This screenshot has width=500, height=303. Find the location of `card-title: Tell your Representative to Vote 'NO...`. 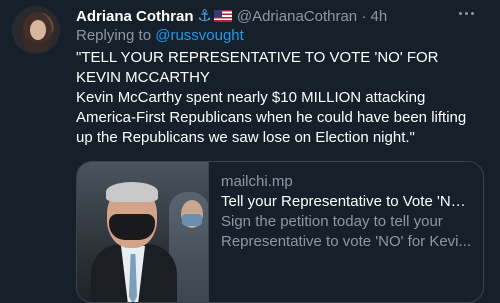

card-title: Tell your Representative to Vote 'NO... is located at coordinates (346, 201).